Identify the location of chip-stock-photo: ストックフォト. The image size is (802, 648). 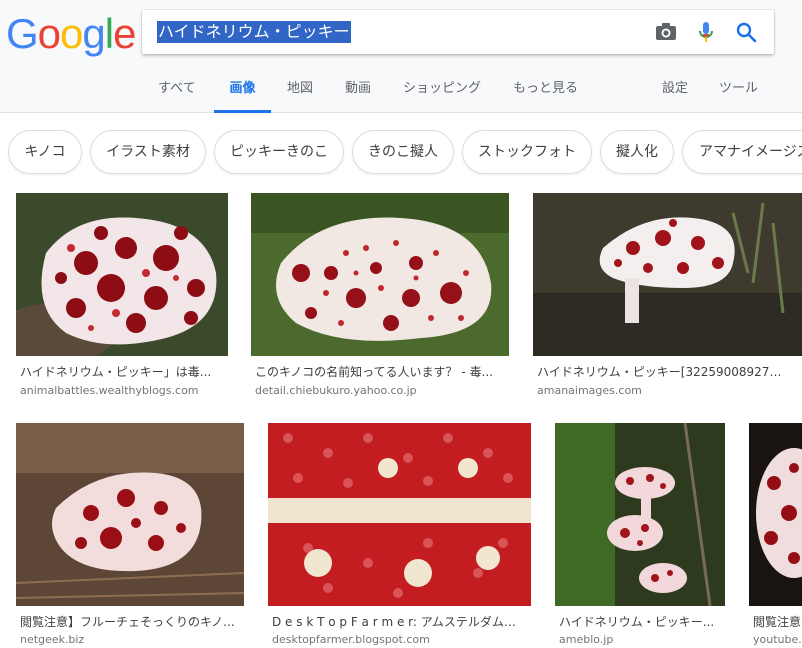
(527, 152).